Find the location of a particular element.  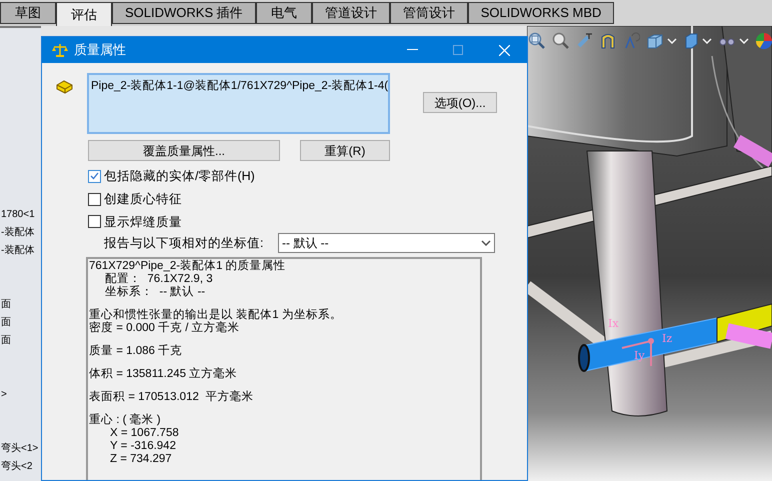

zoom-fit-icon is located at coordinates (537, 41).